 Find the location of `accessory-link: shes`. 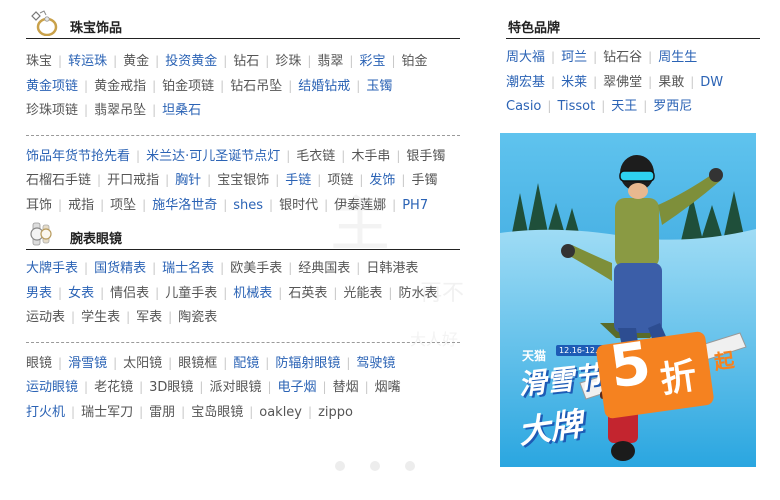

accessory-link: shes is located at coordinates (248, 205).